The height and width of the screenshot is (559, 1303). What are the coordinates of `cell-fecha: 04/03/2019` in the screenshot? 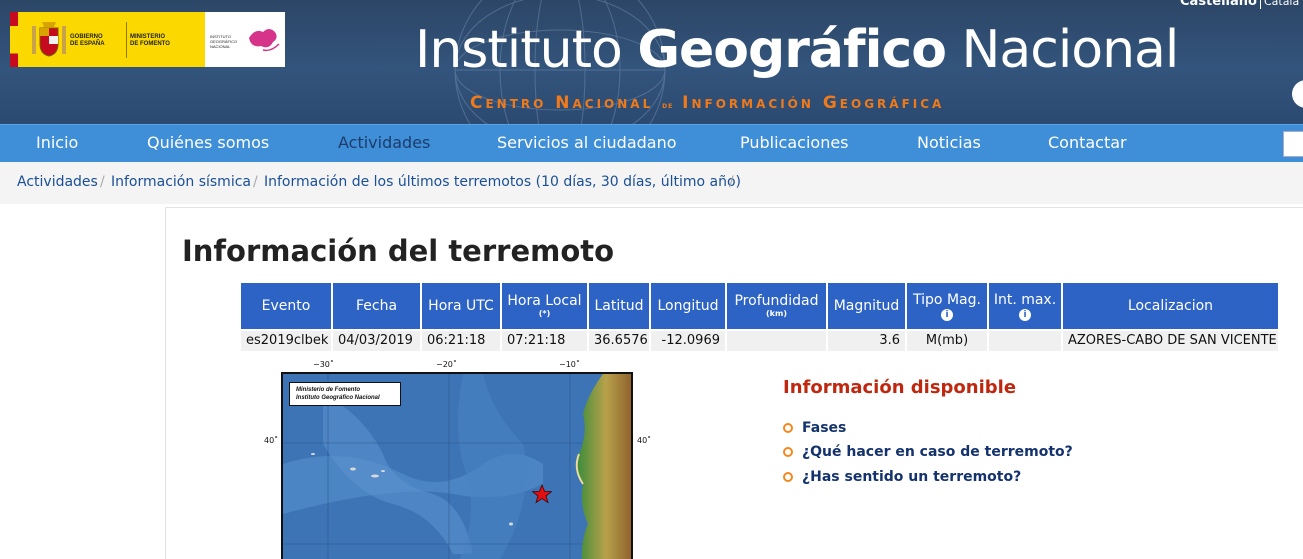 It's located at (376, 341).